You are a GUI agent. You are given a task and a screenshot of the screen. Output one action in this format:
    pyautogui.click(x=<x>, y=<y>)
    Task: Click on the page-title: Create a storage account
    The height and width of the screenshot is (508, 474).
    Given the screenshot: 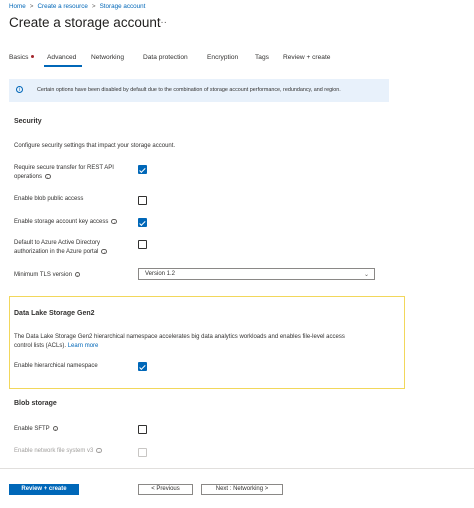 What is the action you would take?
    pyautogui.click(x=85, y=22)
    